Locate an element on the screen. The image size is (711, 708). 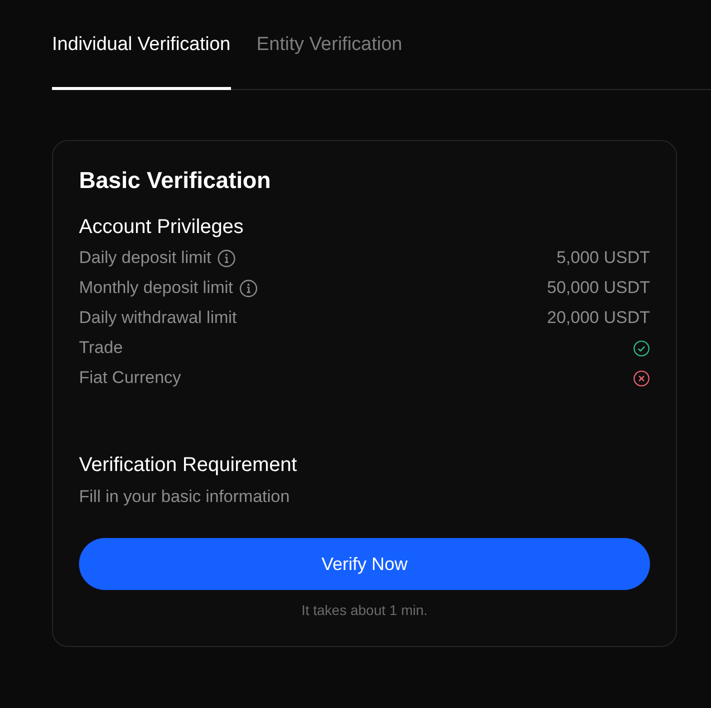
tab: Entity Verification is located at coordinates (329, 60).